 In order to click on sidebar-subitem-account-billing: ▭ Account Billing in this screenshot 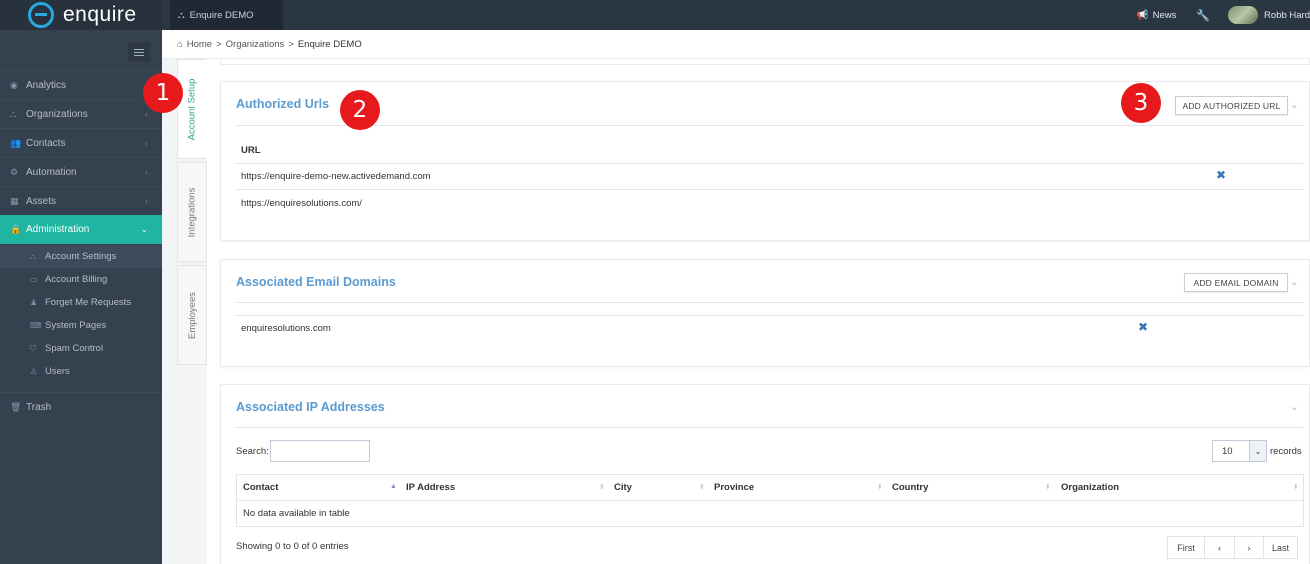, I will do `click(81, 279)`.